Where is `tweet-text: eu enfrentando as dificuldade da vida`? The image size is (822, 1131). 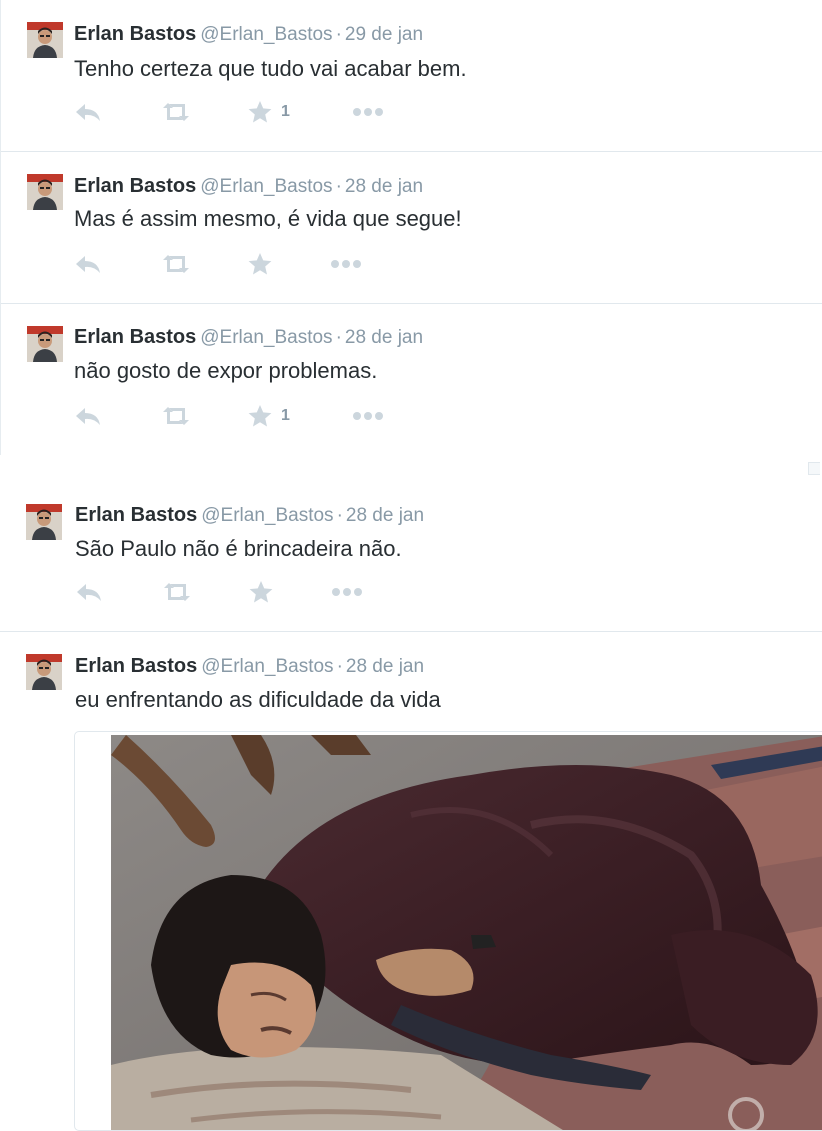
tweet-text: eu enfrentando as dificuldade da vida is located at coordinates (258, 699).